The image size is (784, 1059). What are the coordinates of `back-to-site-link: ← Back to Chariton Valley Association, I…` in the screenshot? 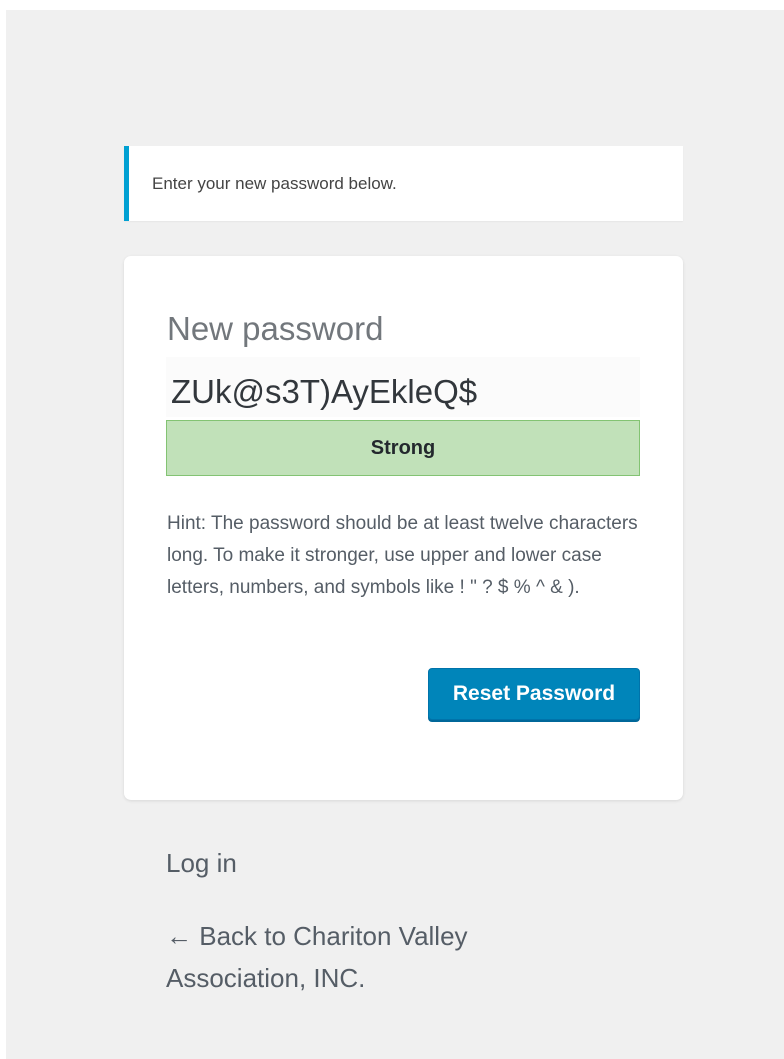 It's located at (356, 957).